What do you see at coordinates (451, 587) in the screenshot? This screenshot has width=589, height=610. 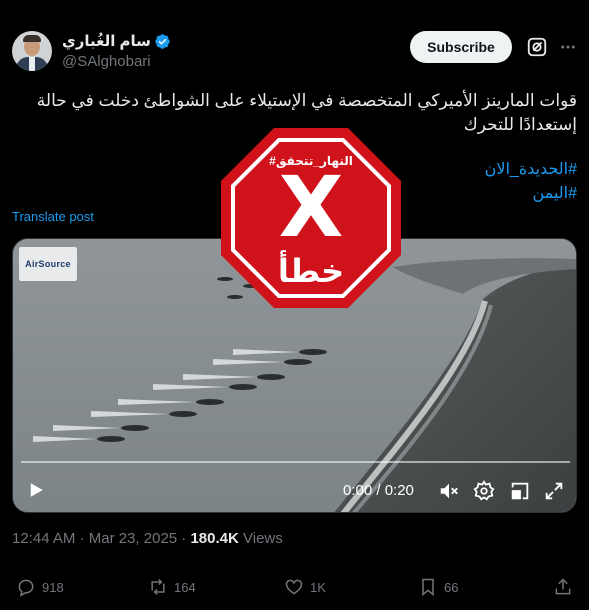 I see `bookmark-count: 66` at bounding box center [451, 587].